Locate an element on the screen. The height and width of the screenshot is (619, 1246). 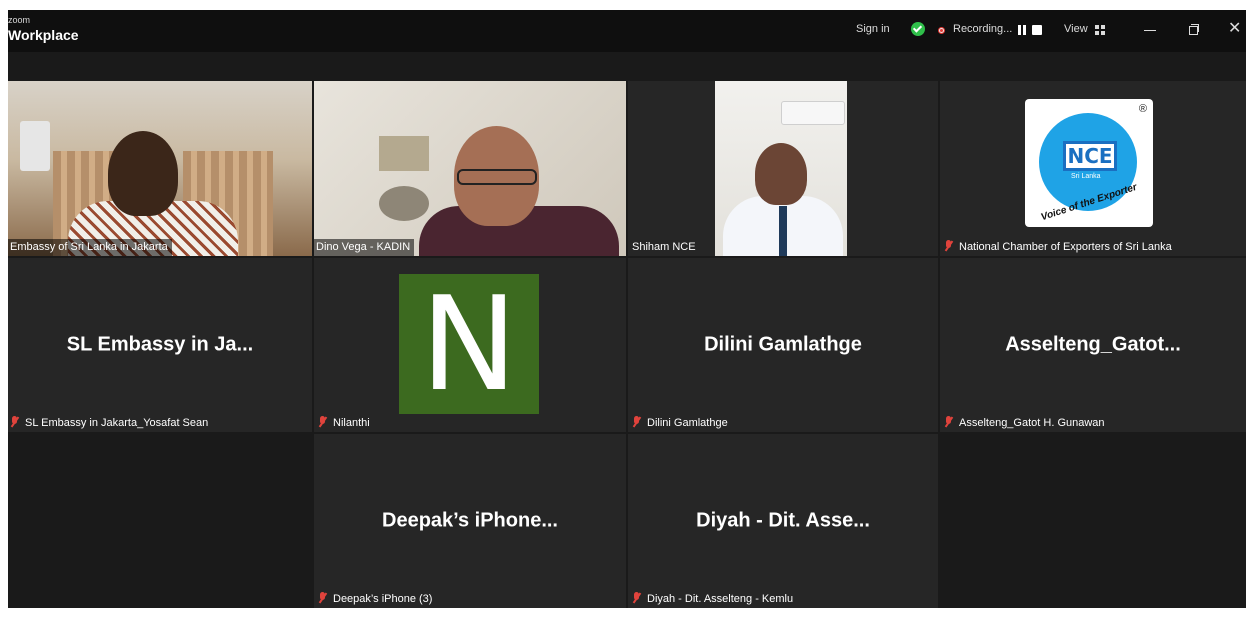
participant-name: Asselteng_Gatot H. Gunawan is located at coordinates (1032, 423).